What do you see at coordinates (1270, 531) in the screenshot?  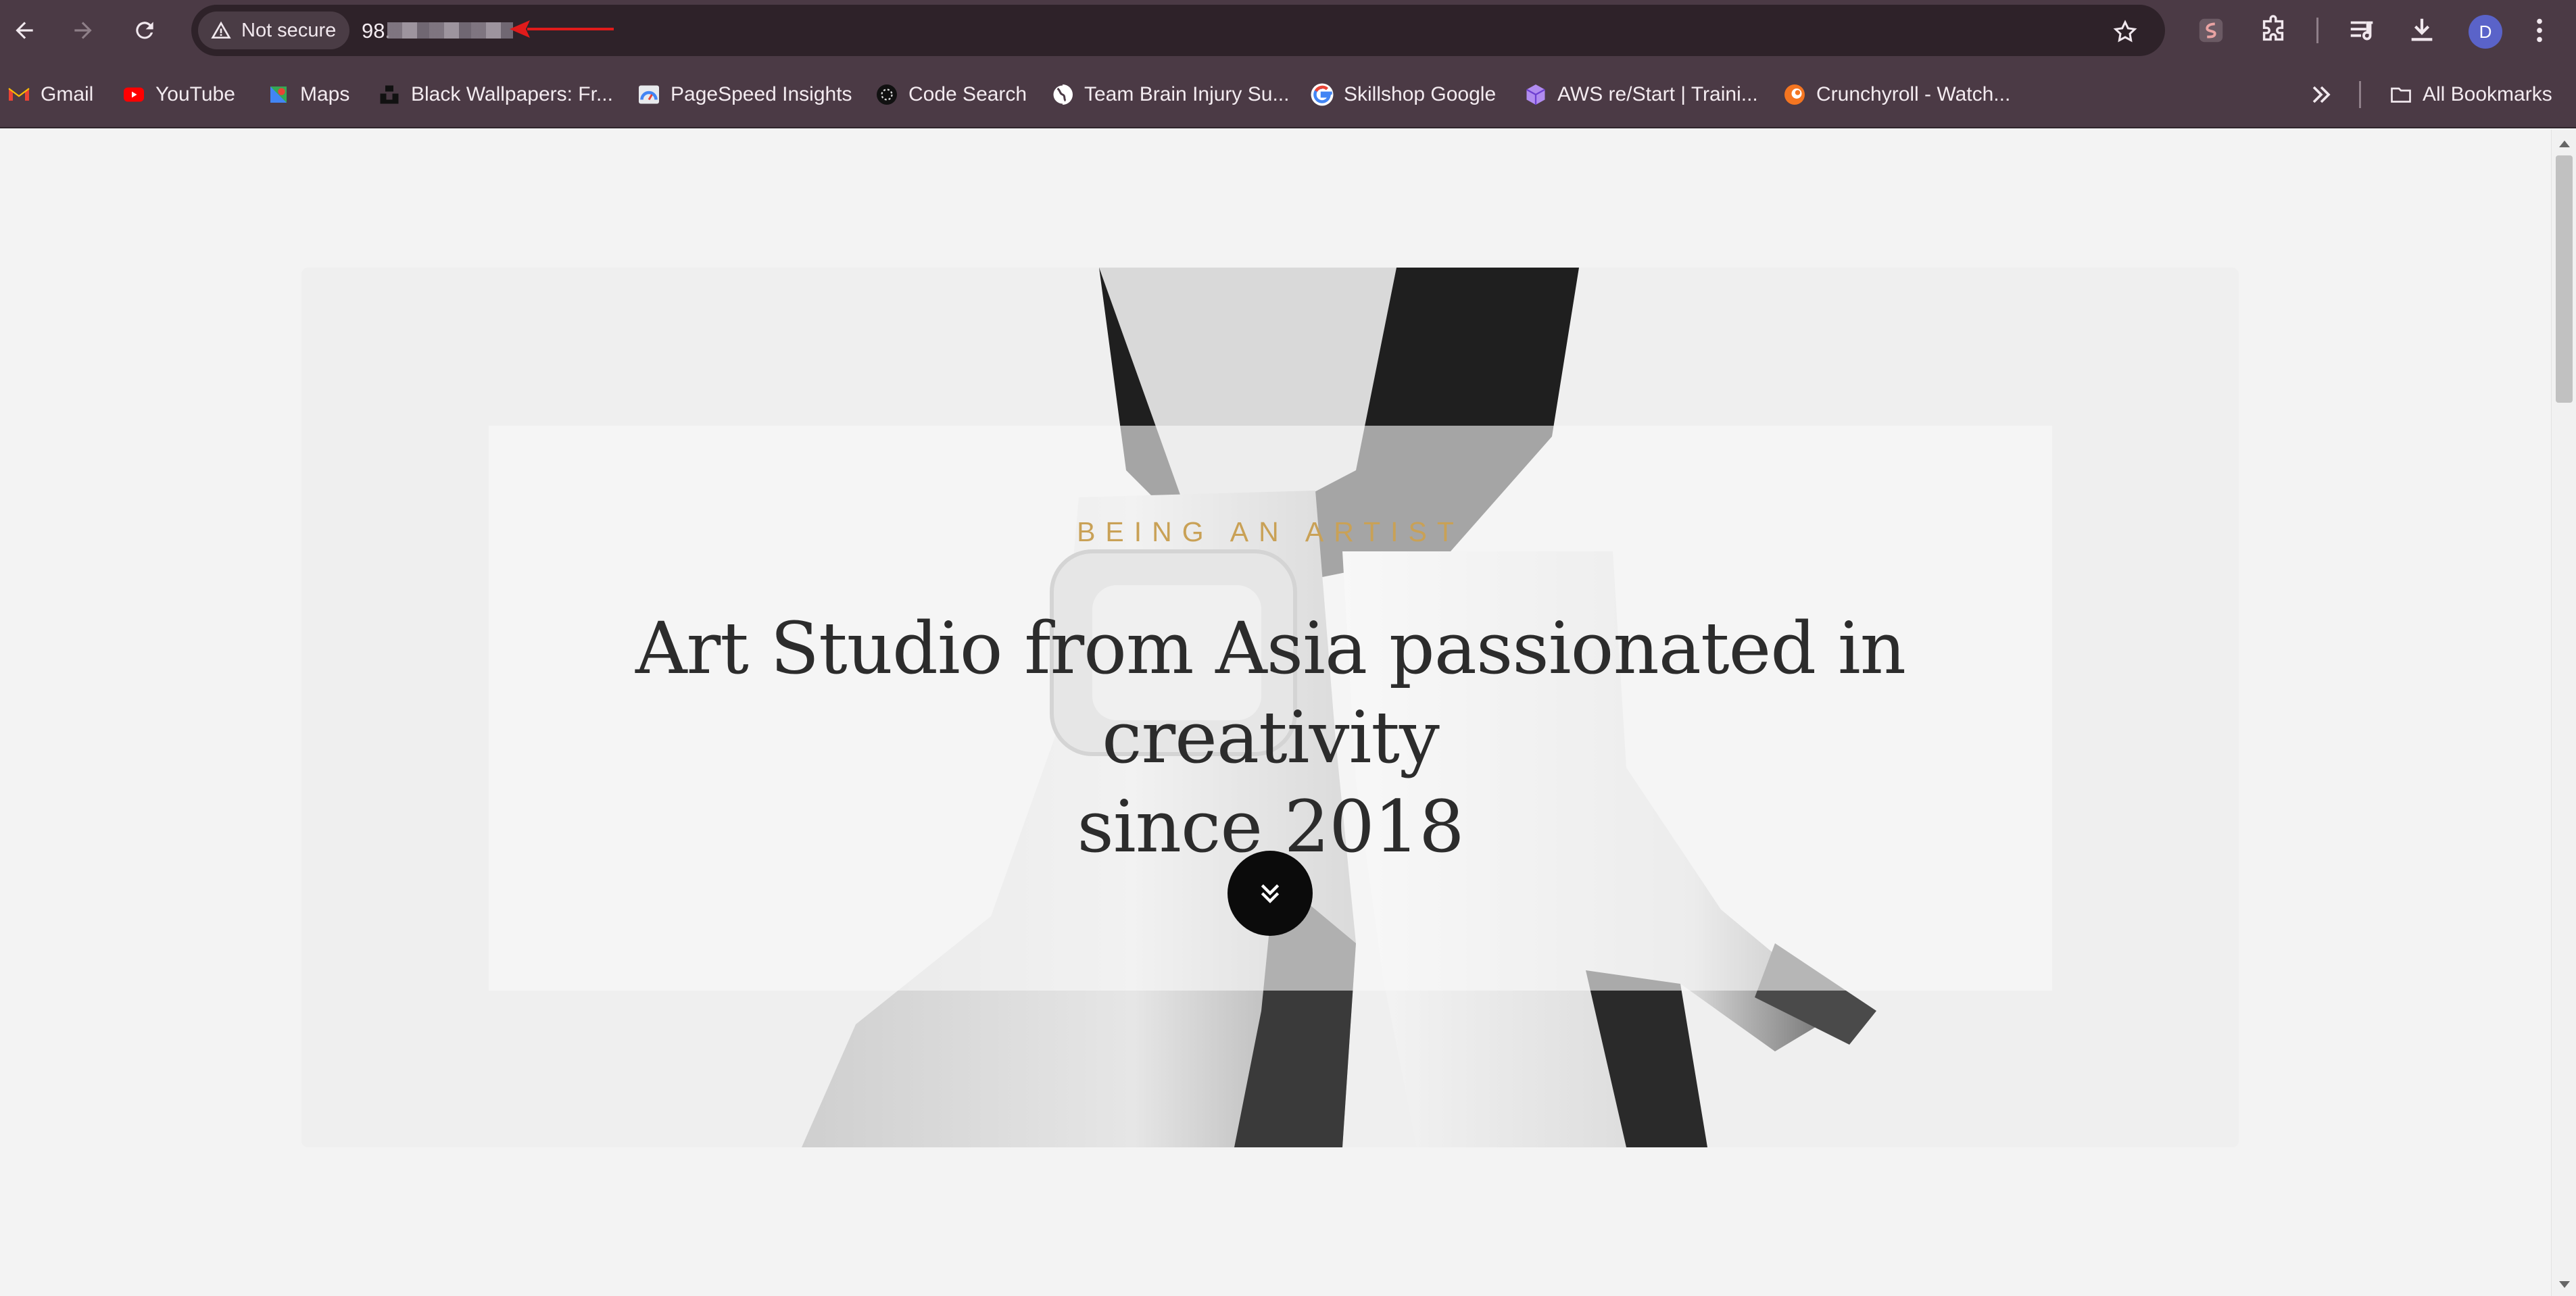 I see `hero-eyebrow: BEING AN ARTIST` at bounding box center [1270, 531].